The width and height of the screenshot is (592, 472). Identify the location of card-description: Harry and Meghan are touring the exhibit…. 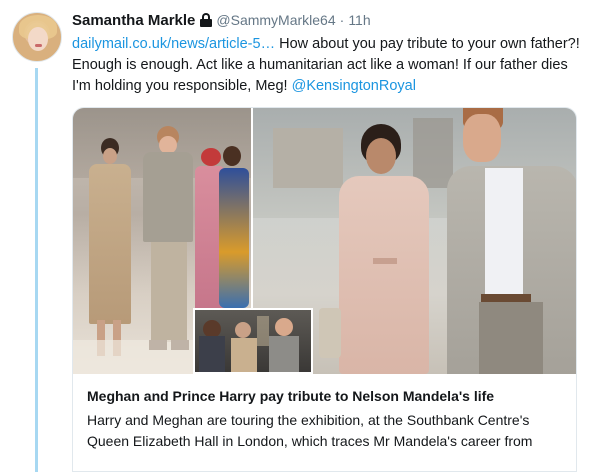
(310, 430).